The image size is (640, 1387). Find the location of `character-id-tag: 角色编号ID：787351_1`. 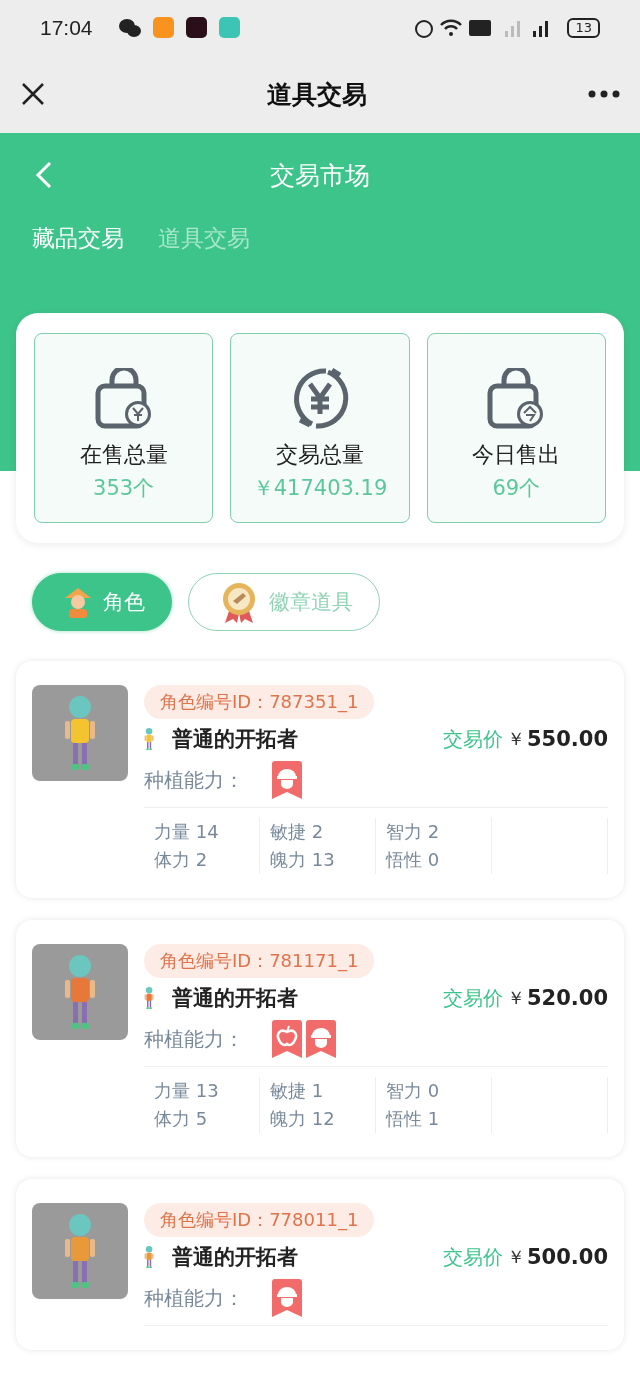

character-id-tag: 角色编号ID：787351_1 is located at coordinates (259, 702).